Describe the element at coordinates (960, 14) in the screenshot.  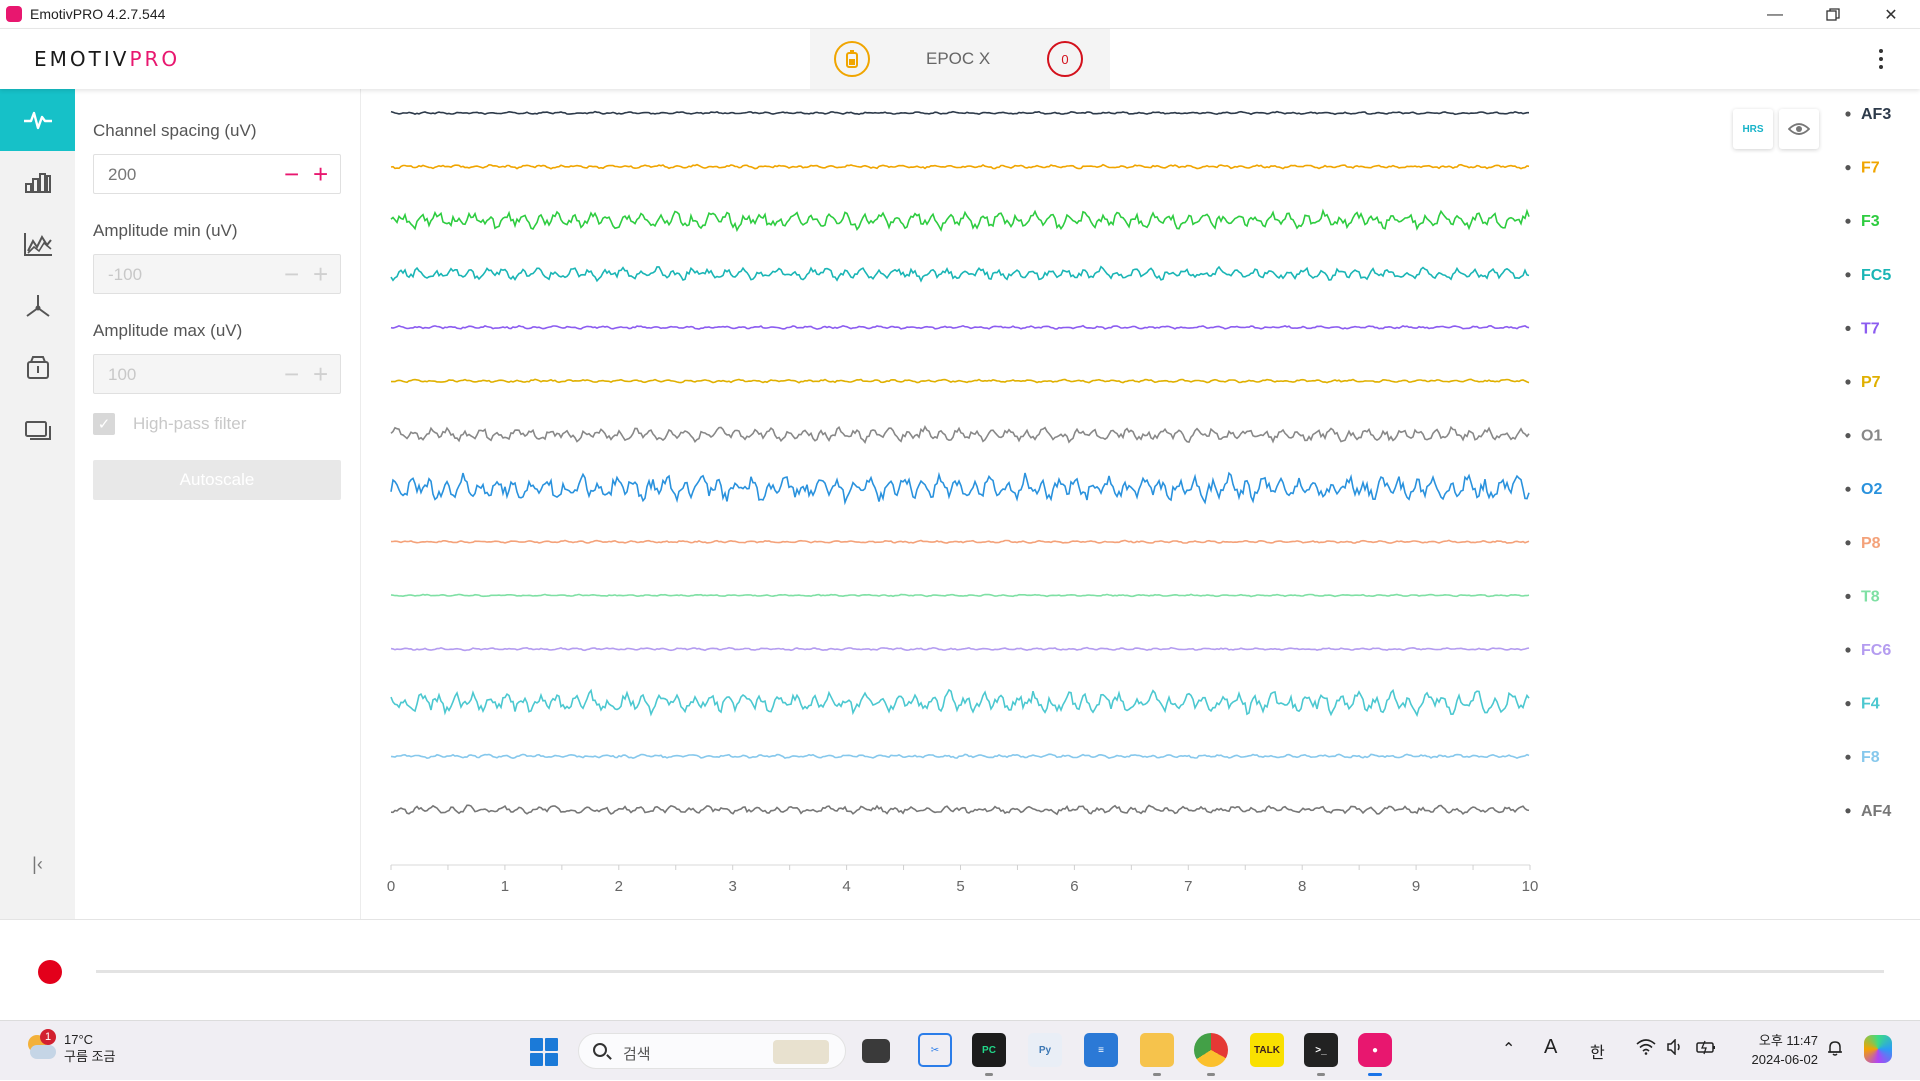
I see `window-titlebar: EmotivPRO 4.2.7.544 — ✕` at that location.